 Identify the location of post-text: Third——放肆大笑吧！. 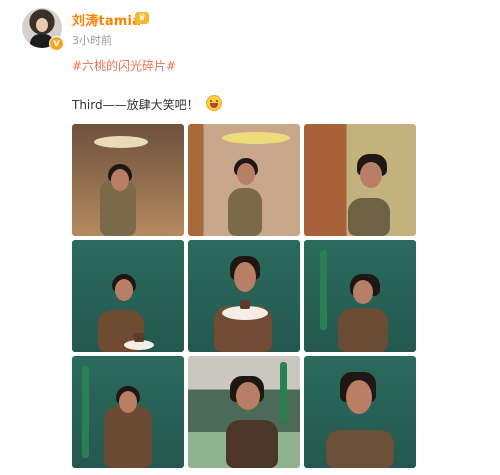
(135, 105).